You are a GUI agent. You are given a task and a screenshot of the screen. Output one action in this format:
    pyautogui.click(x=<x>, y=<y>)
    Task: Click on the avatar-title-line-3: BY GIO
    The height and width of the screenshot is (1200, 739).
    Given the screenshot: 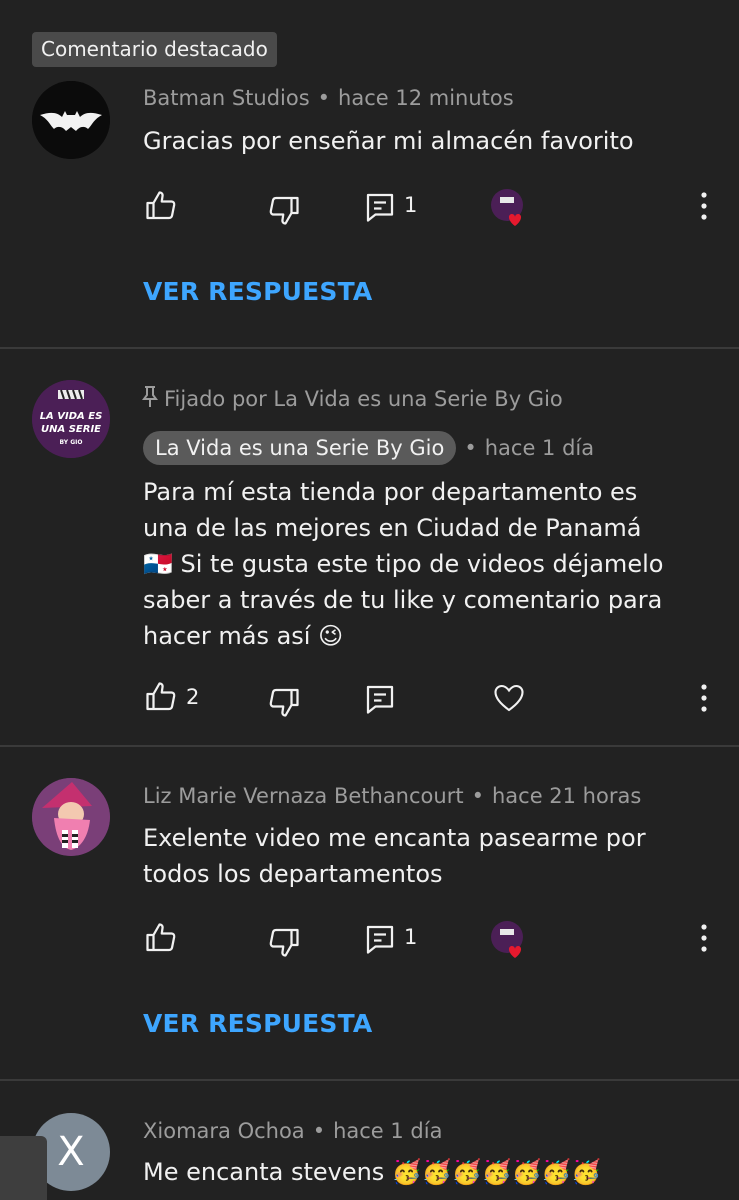 What is the action you would take?
    pyautogui.click(x=71, y=442)
    